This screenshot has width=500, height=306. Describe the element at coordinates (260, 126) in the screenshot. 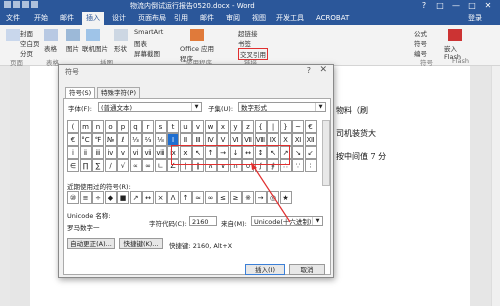

I see `symbol-cell: {` at that location.